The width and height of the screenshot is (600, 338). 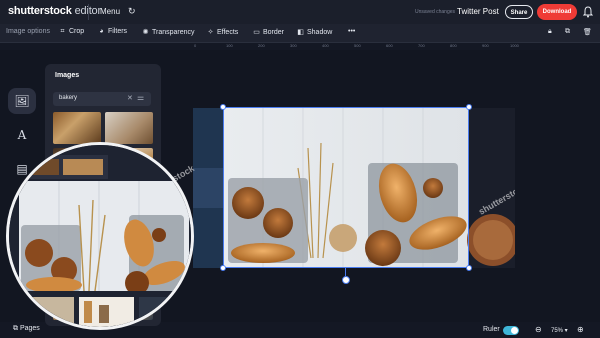 I want to click on shadow-icon: ◧, so click(x=300, y=32).